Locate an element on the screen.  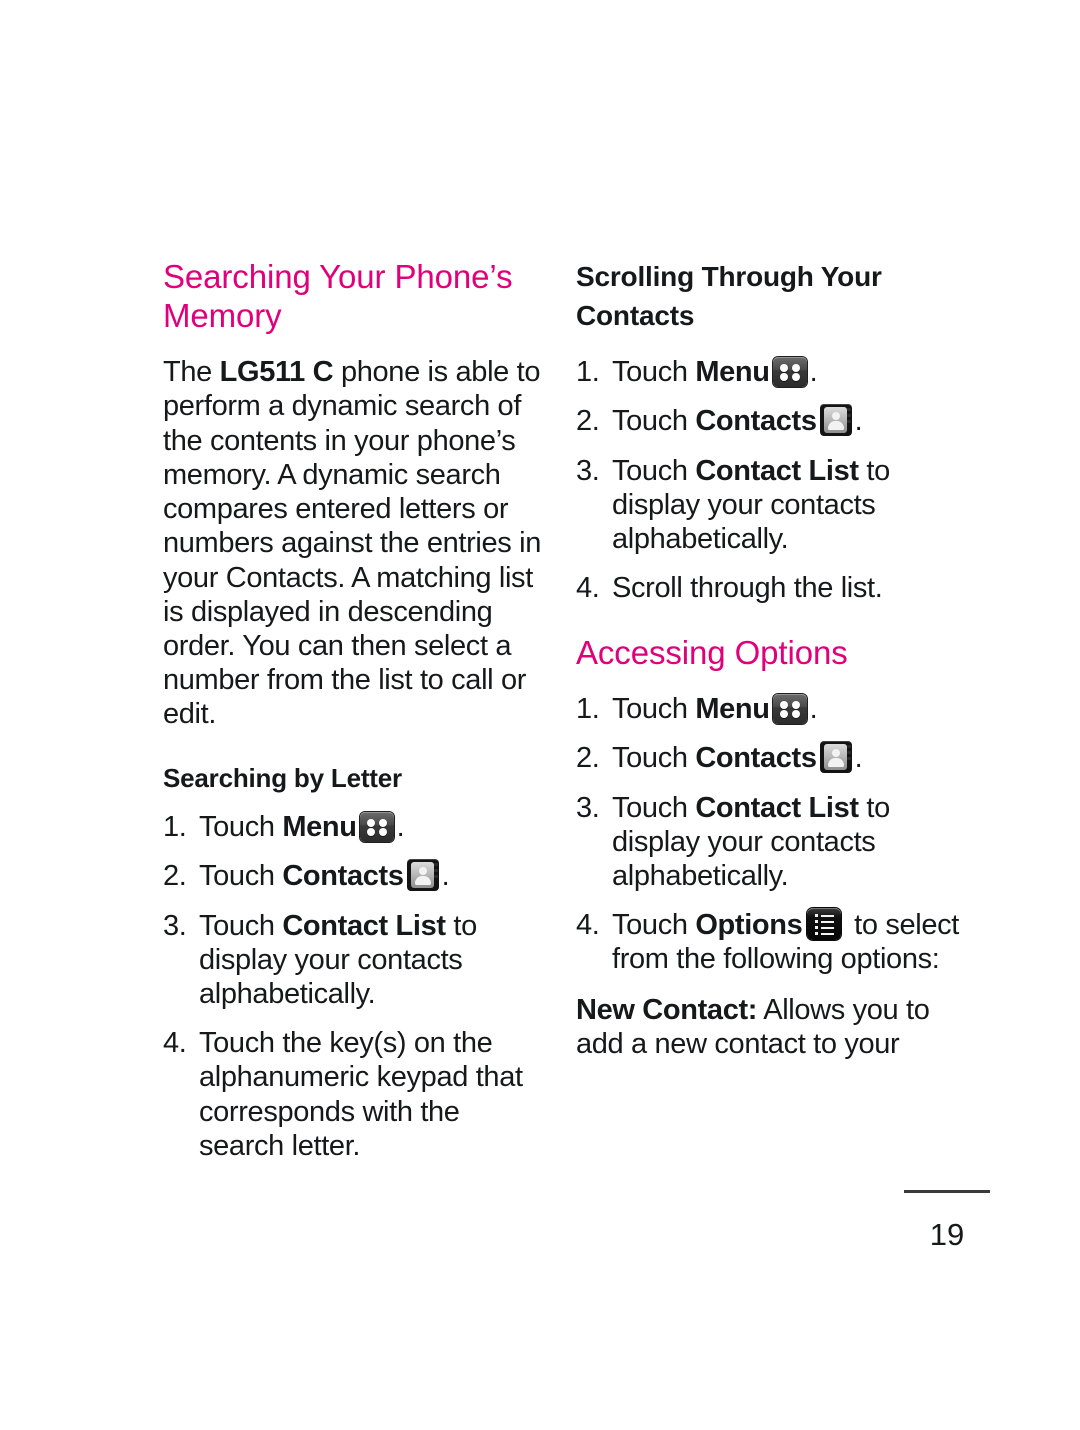
subheading-searching-by-letter: Searching by Letter is located at coordinates (282, 777).